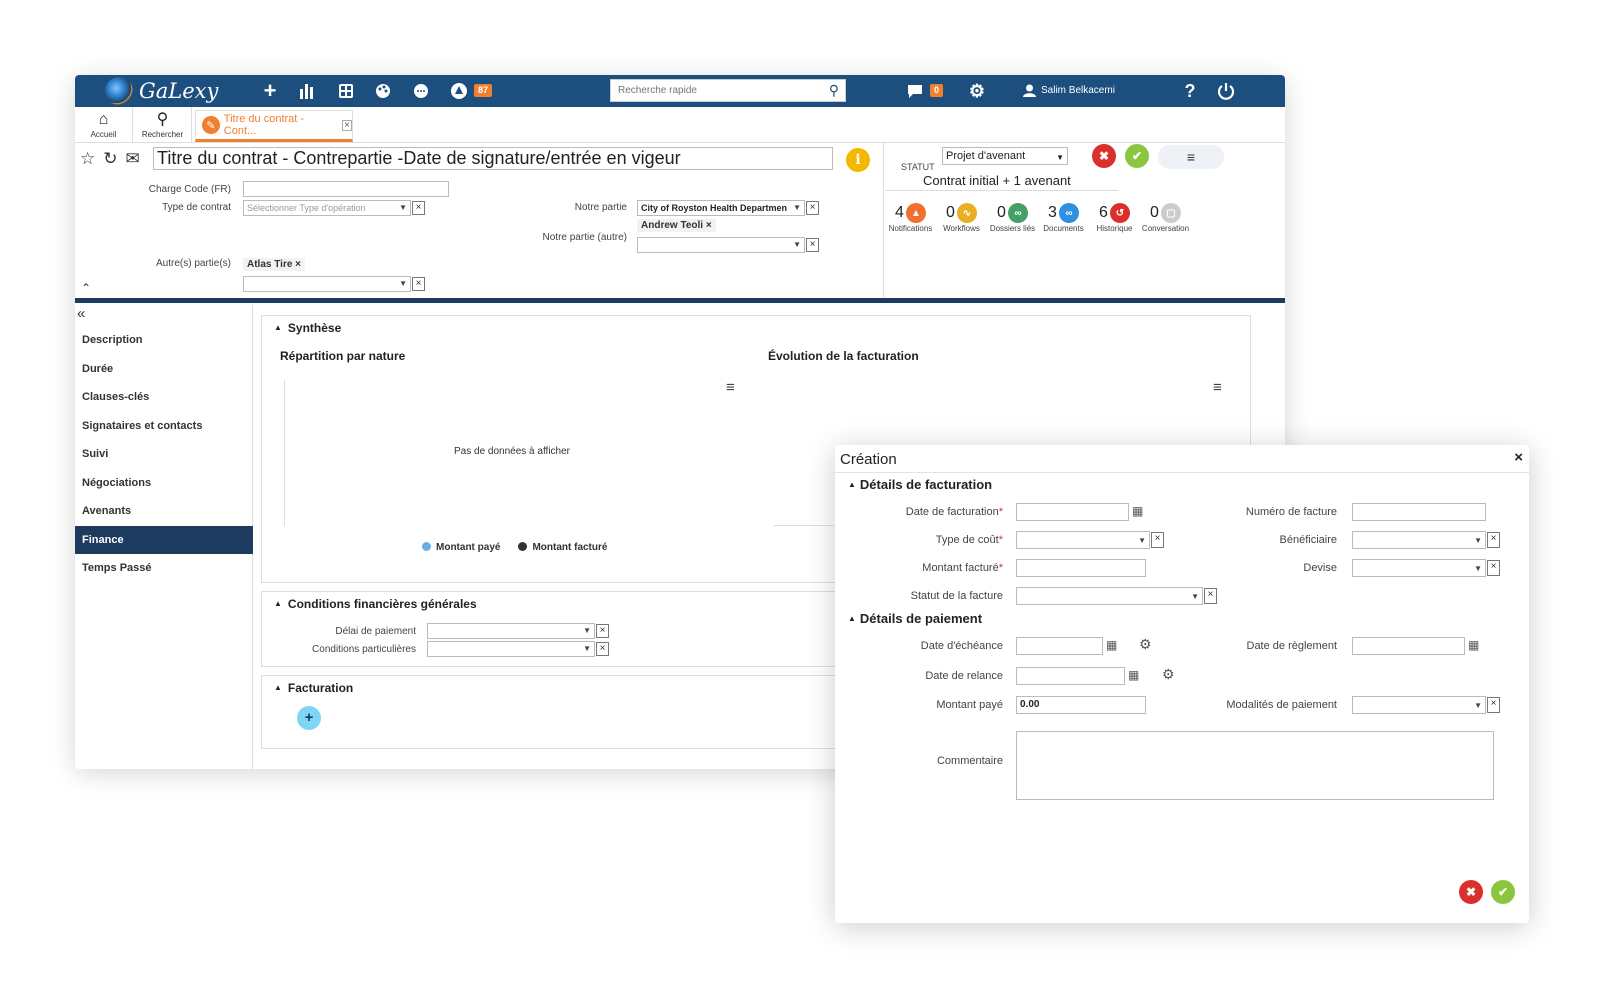  Describe the element at coordinates (812, 208) in the screenshot. I see `clear-our-party-icon: ×` at that location.